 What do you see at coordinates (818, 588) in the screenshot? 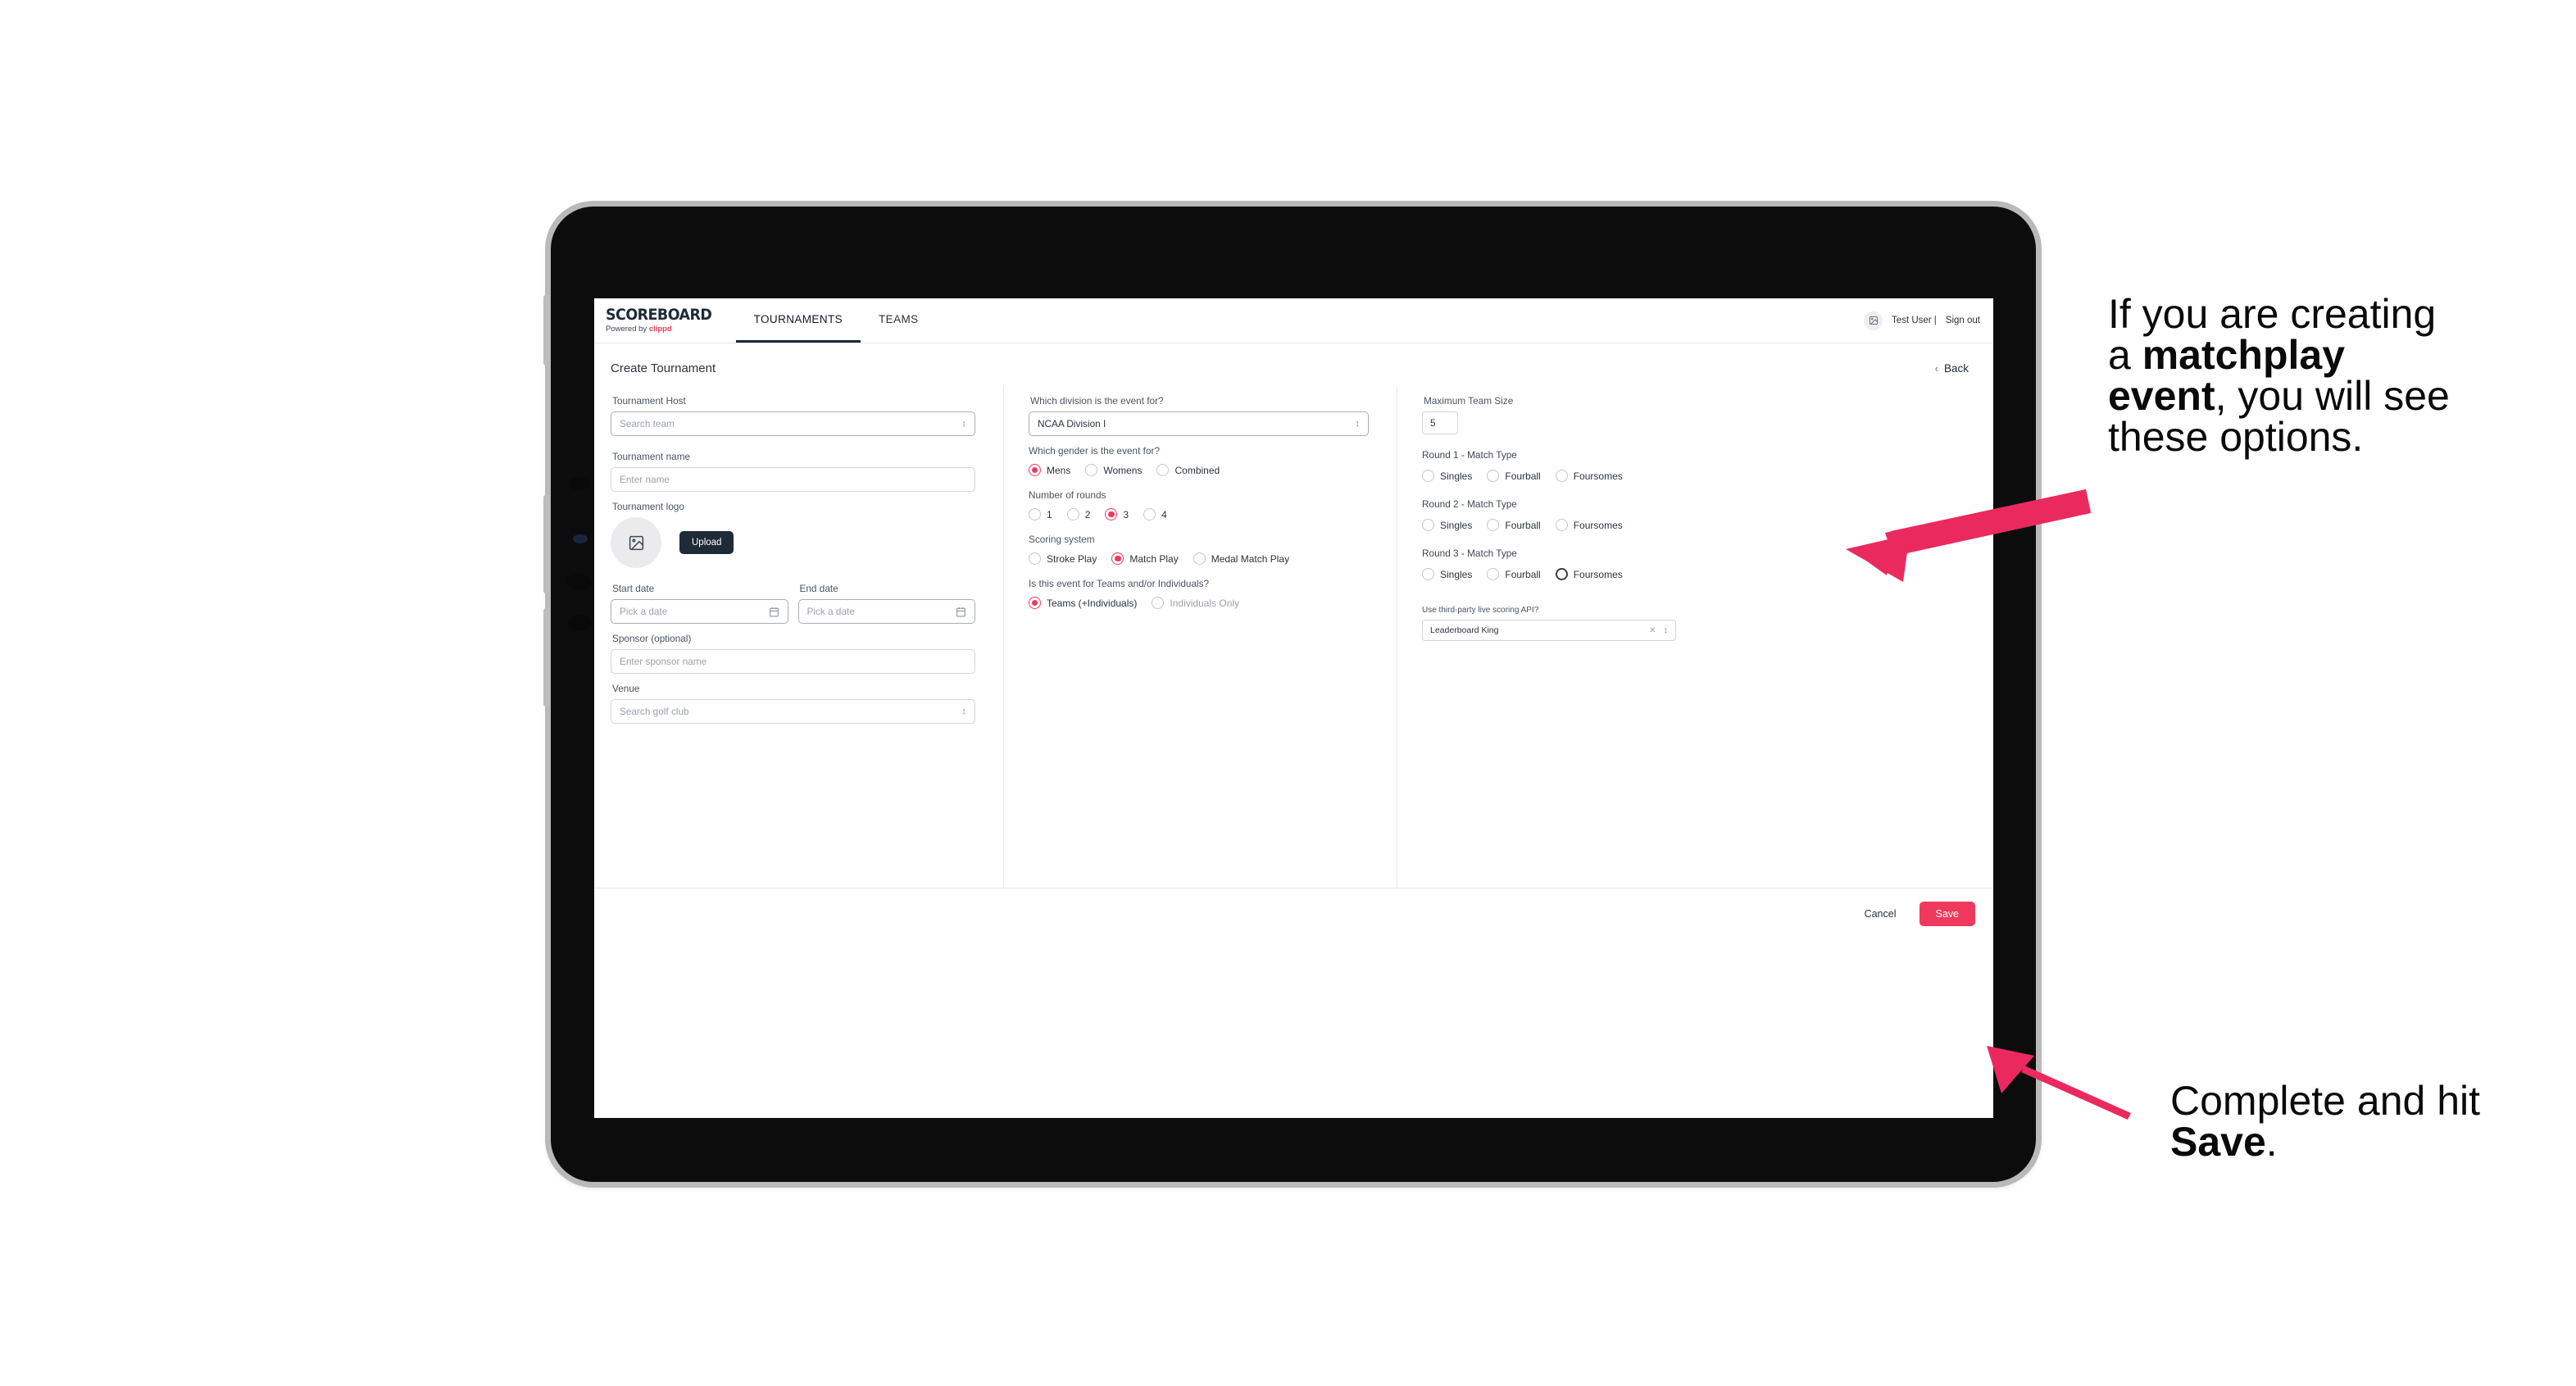
I see `end-date-label: End date` at bounding box center [818, 588].